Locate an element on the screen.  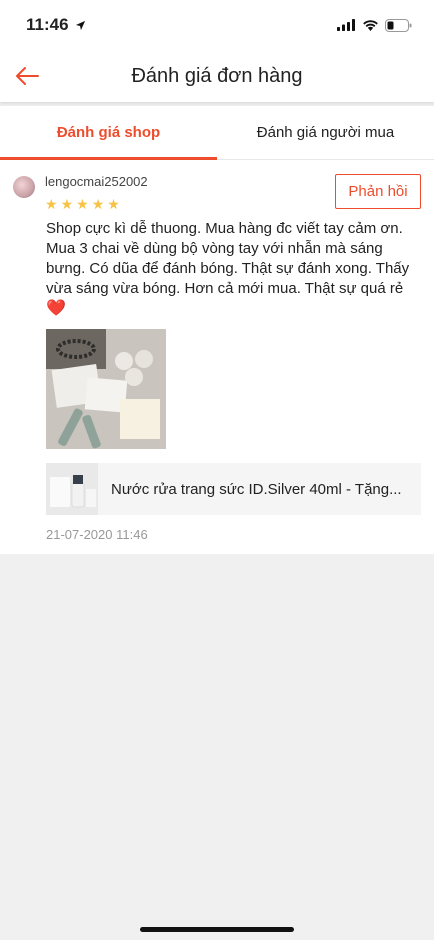
back-arrow-icon is located at coordinates (27, 76).